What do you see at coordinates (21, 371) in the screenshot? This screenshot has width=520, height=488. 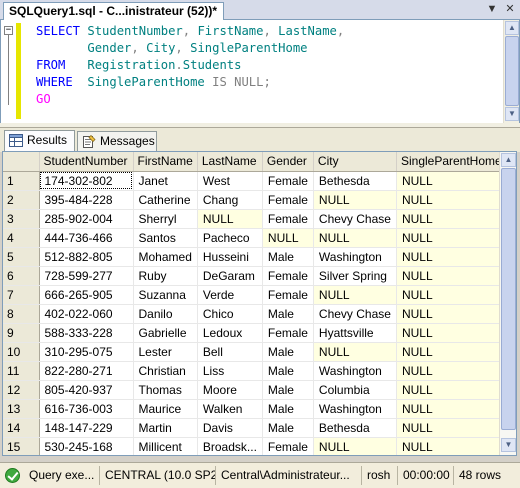 I see `row-number: 11` at bounding box center [21, 371].